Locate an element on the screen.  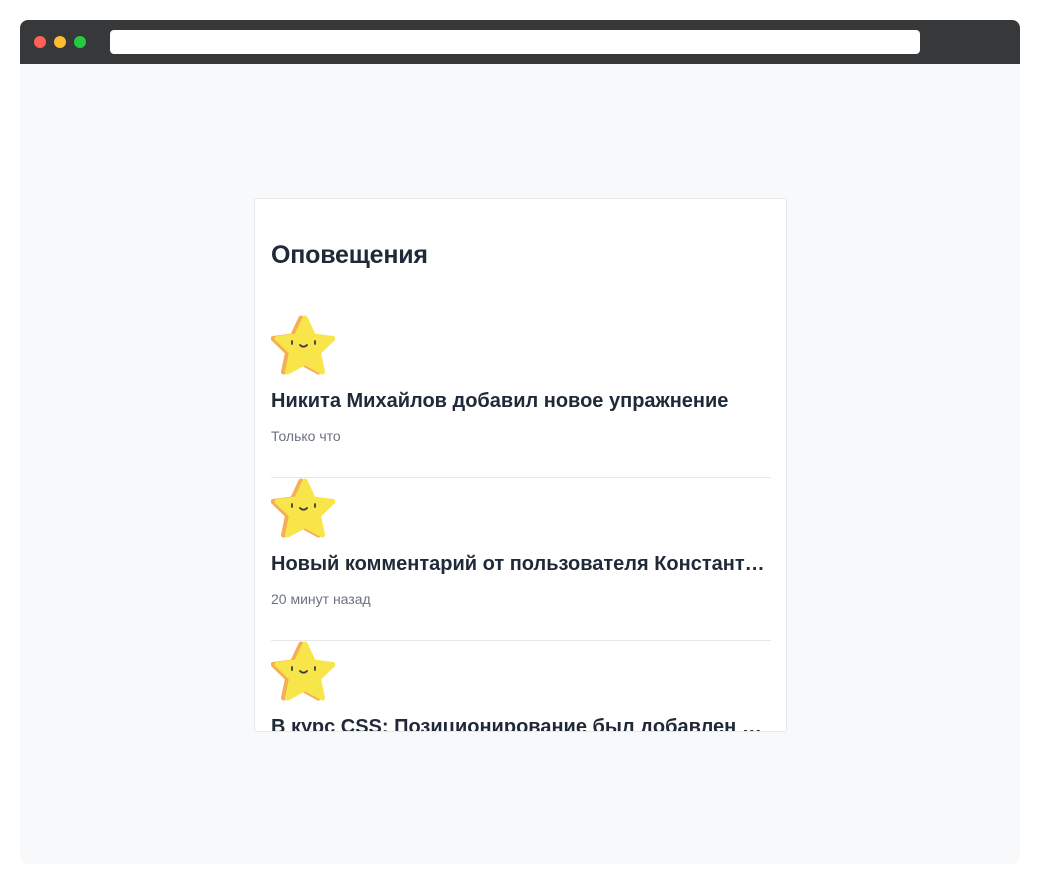
browser-titlebar is located at coordinates (520, 42).